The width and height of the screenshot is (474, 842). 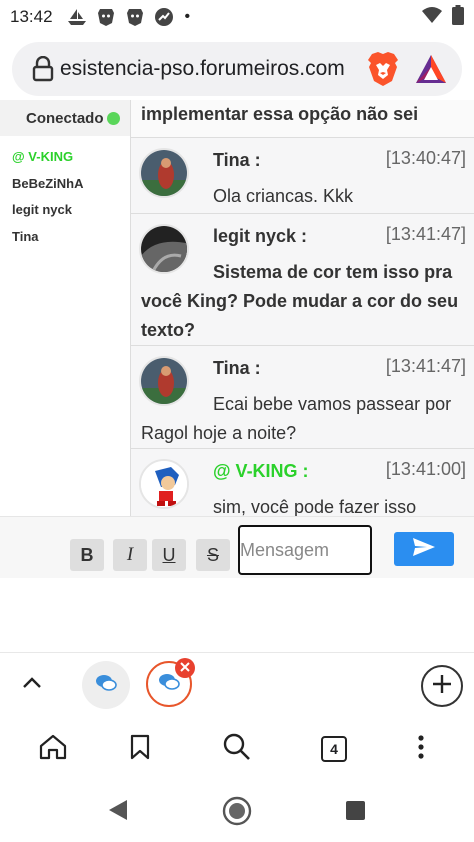 What do you see at coordinates (425, 469) in the screenshot?
I see `message-timestamp: [13:41:00]` at bounding box center [425, 469].